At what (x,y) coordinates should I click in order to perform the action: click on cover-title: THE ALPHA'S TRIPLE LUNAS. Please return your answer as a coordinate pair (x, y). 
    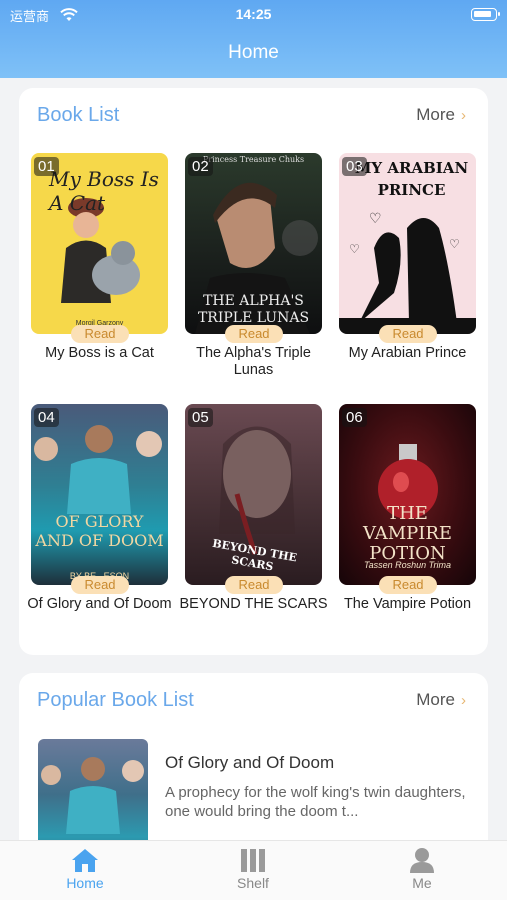
    Looking at the image, I should click on (253, 309).